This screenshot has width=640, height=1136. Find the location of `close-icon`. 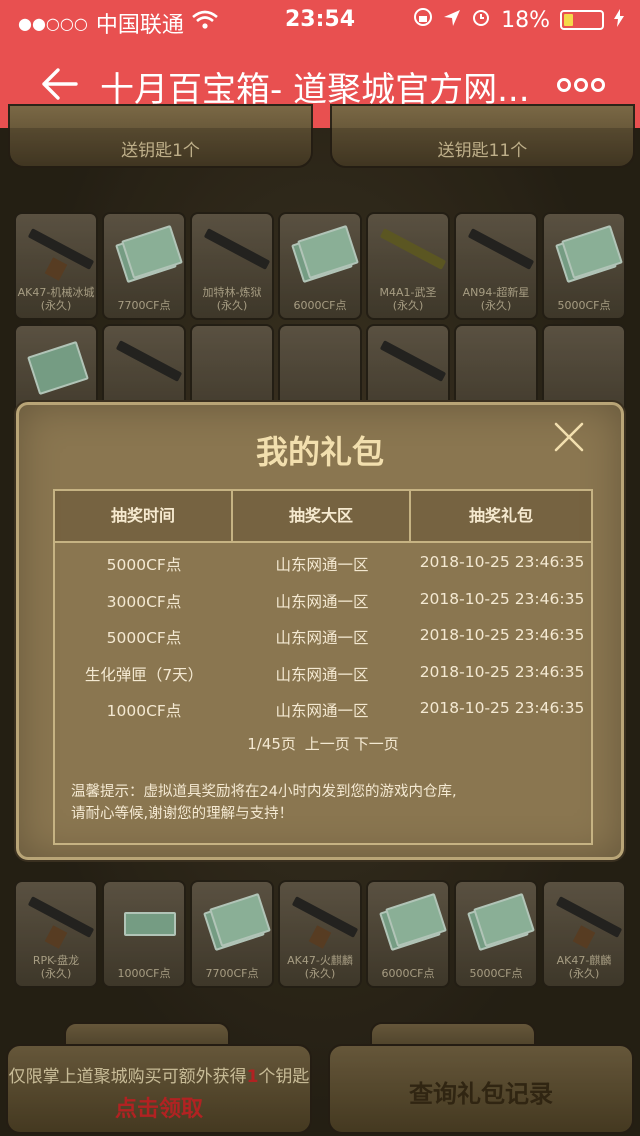

close-icon is located at coordinates (569, 437).